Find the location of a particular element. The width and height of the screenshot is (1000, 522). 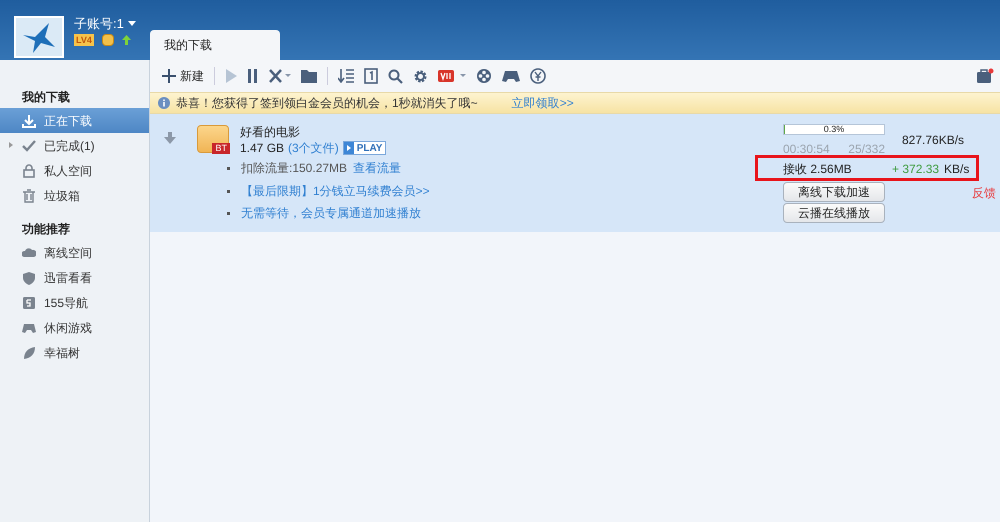

number-badge-icon is located at coordinates (29, 303).